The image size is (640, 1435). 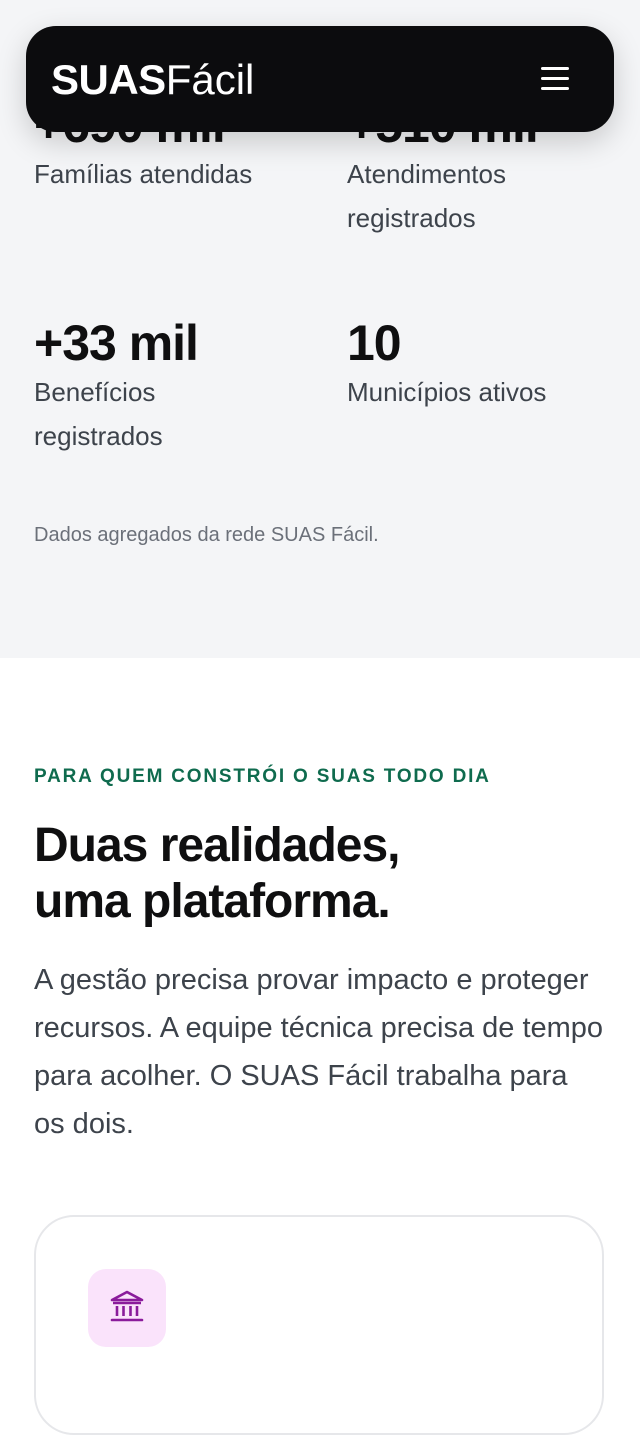 What do you see at coordinates (98, 414) in the screenshot?
I see `stat-label: Benefícios registrados` at bounding box center [98, 414].